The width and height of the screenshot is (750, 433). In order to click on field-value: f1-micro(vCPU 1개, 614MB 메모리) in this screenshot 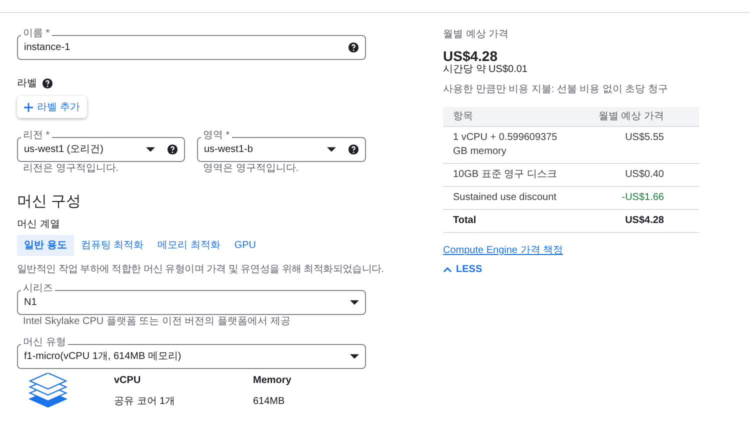, I will do `click(103, 357)`.